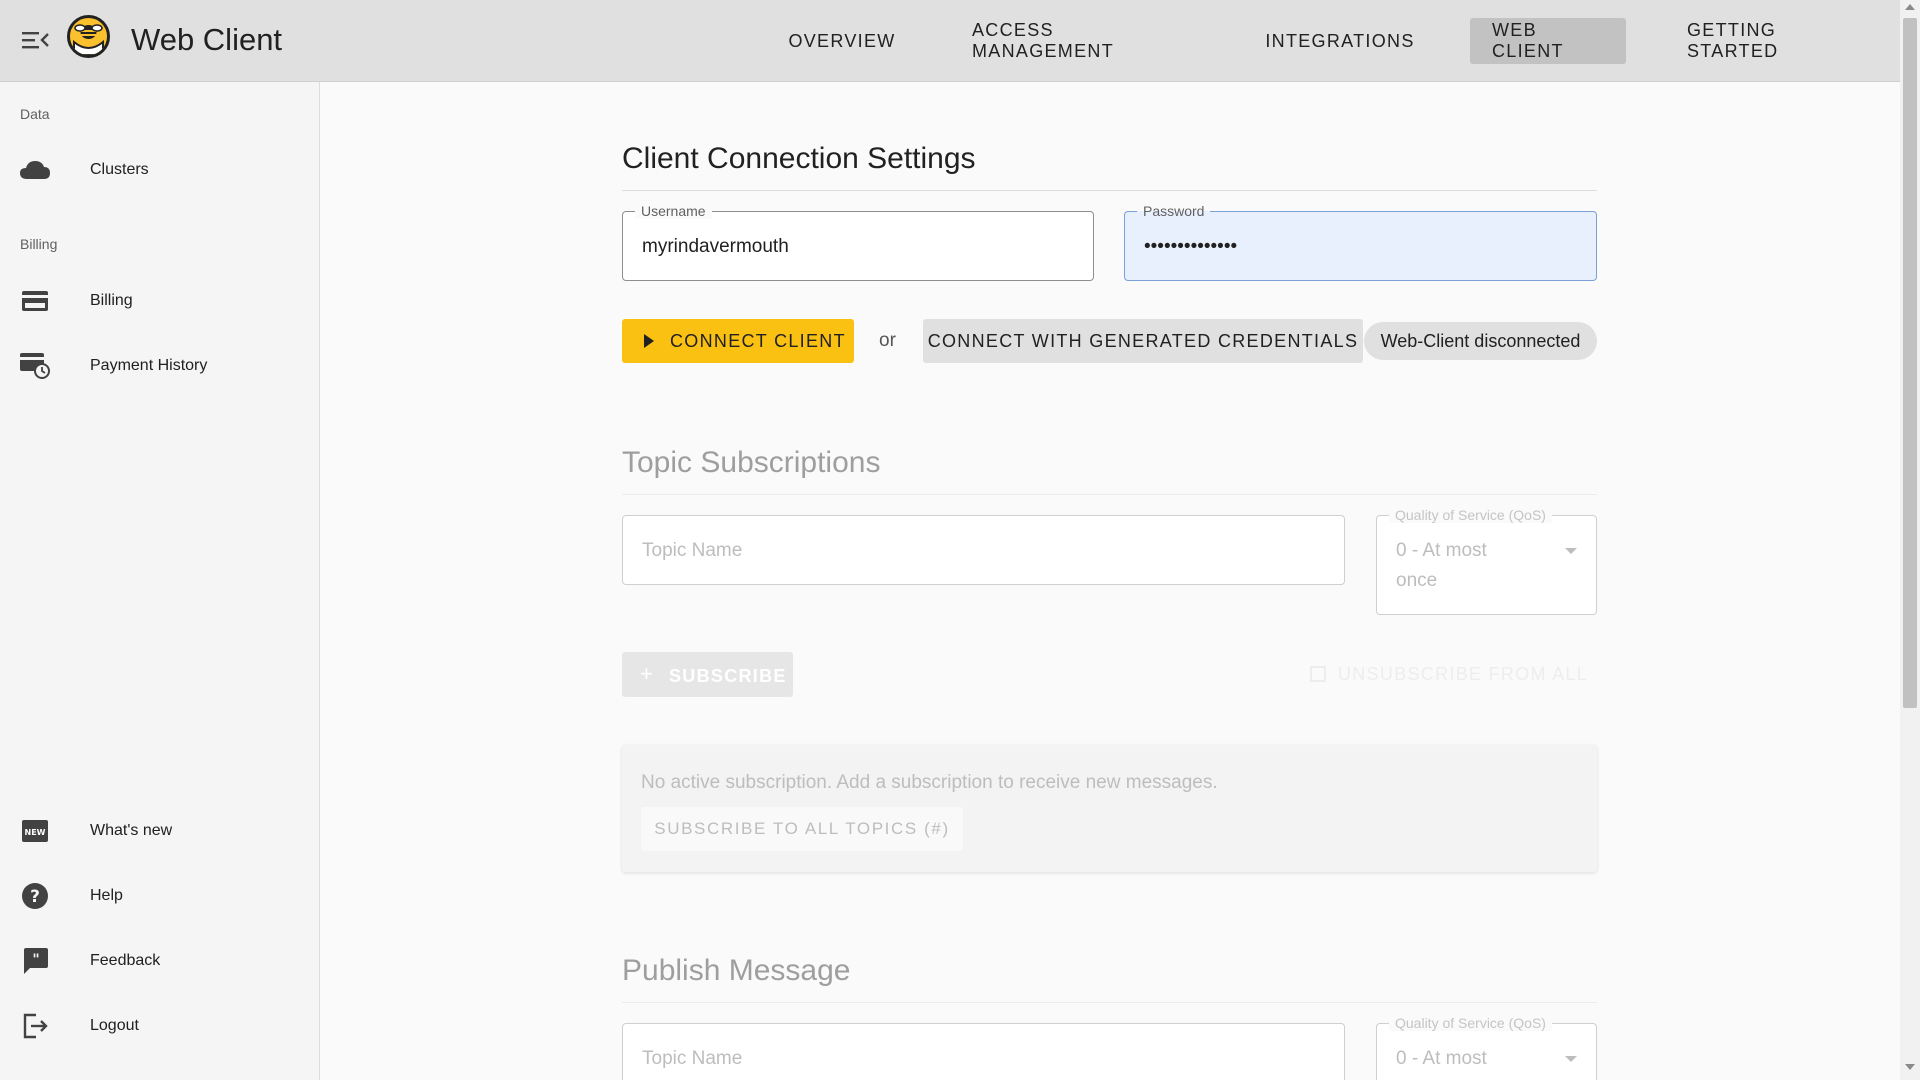  Describe the element at coordinates (131, 830) in the screenshot. I see `sidebar-item-label: What's new` at that location.